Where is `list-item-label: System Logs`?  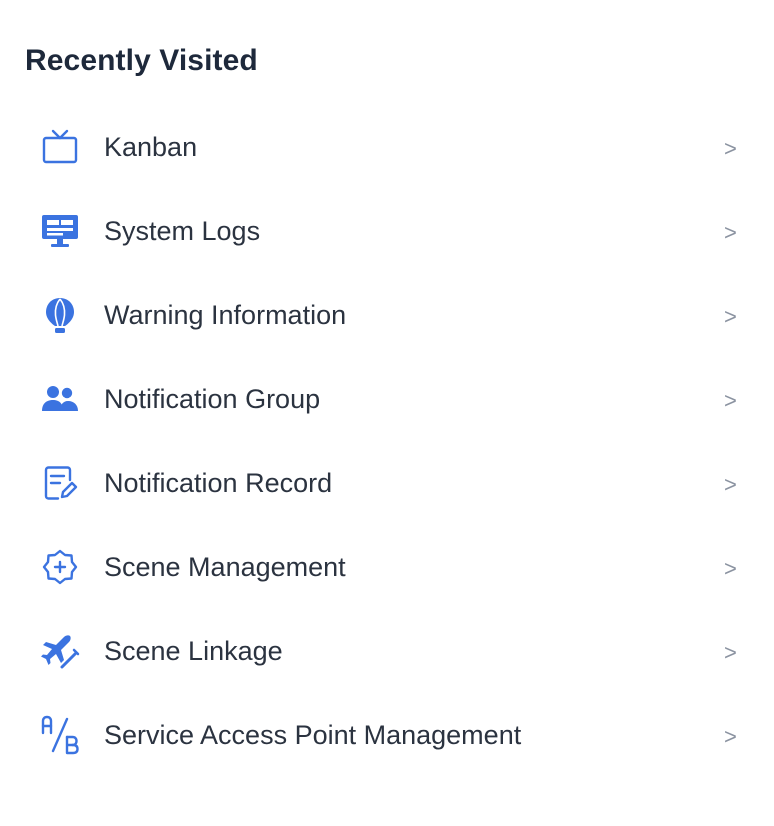 list-item-label: System Logs is located at coordinates (182, 231).